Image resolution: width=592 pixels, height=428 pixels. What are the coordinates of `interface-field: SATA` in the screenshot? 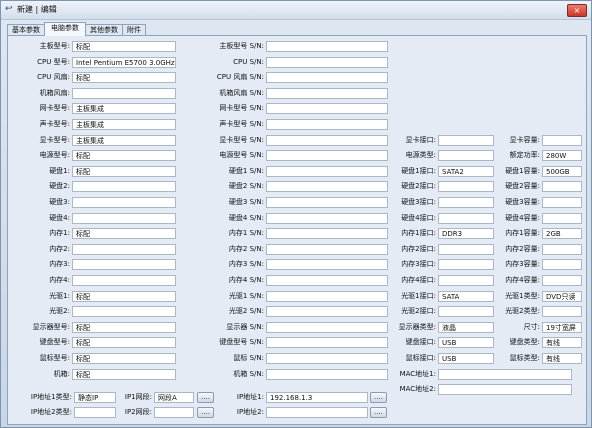 It's located at (466, 296).